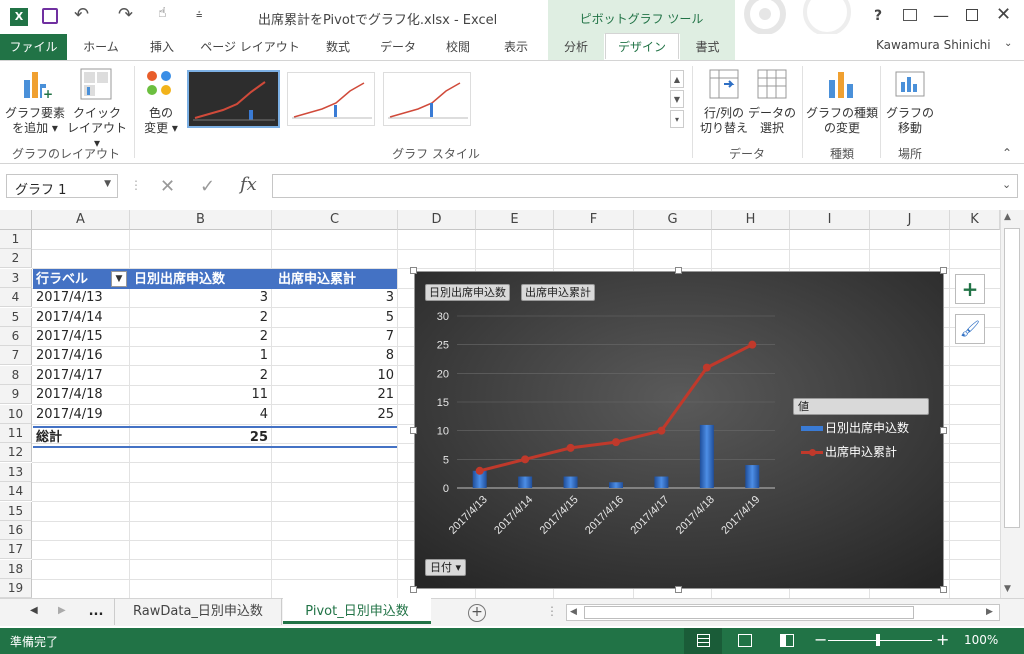 This screenshot has height=654, width=1024. What do you see at coordinates (842, 84) in the screenshot?
I see `change-chart-type-icon` at bounding box center [842, 84].